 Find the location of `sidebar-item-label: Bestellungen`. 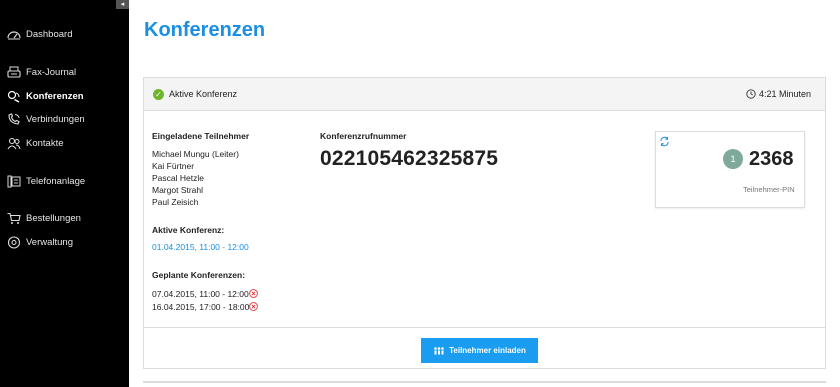

sidebar-item-label: Bestellungen is located at coordinates (53, 218).